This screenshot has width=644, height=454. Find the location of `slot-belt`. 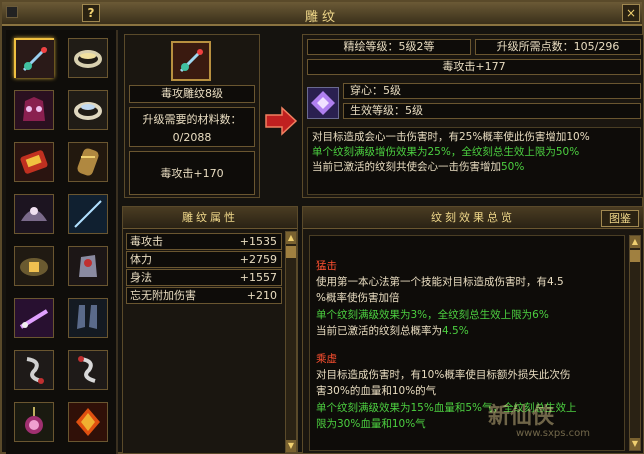

slot-belt is located at coordinates (34, 266).